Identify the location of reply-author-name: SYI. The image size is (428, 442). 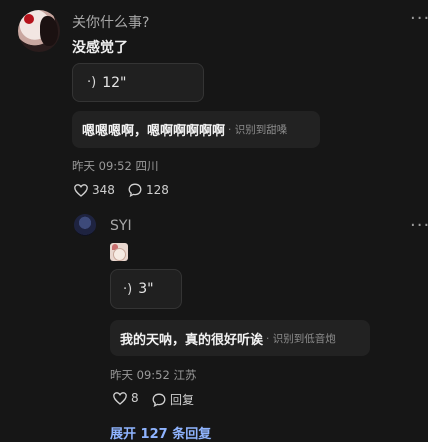
(121, 226).